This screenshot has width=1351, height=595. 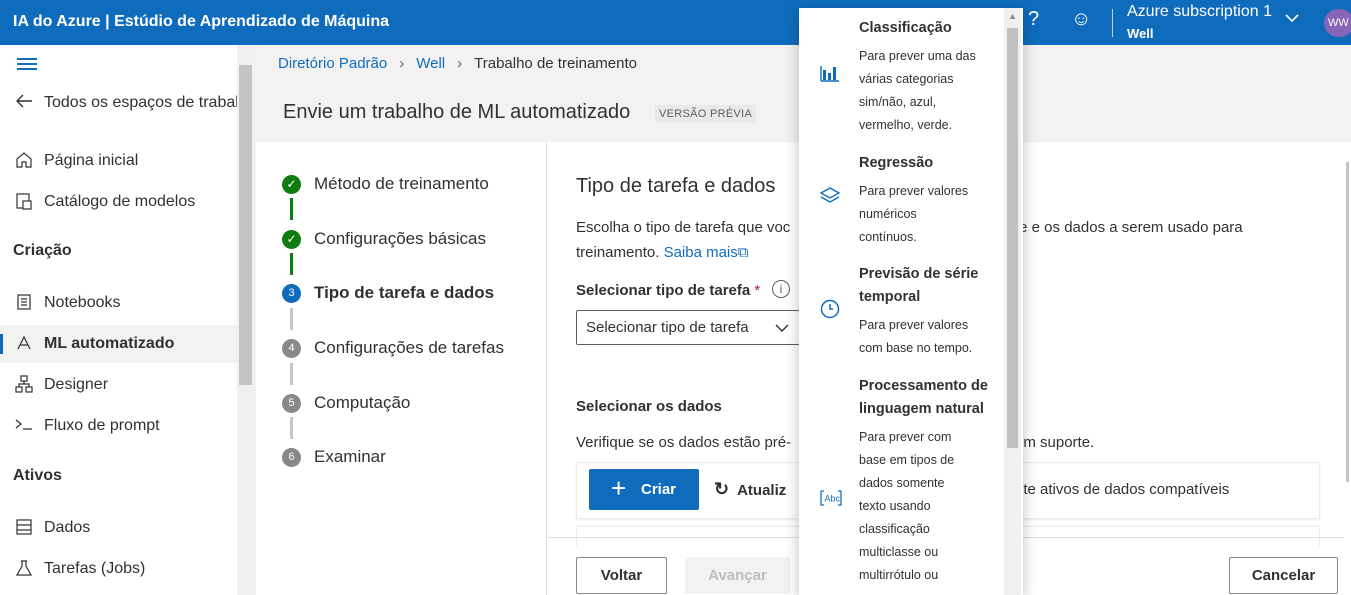 I want to click on desc-text: treinamento., so click(x=618, y=252).